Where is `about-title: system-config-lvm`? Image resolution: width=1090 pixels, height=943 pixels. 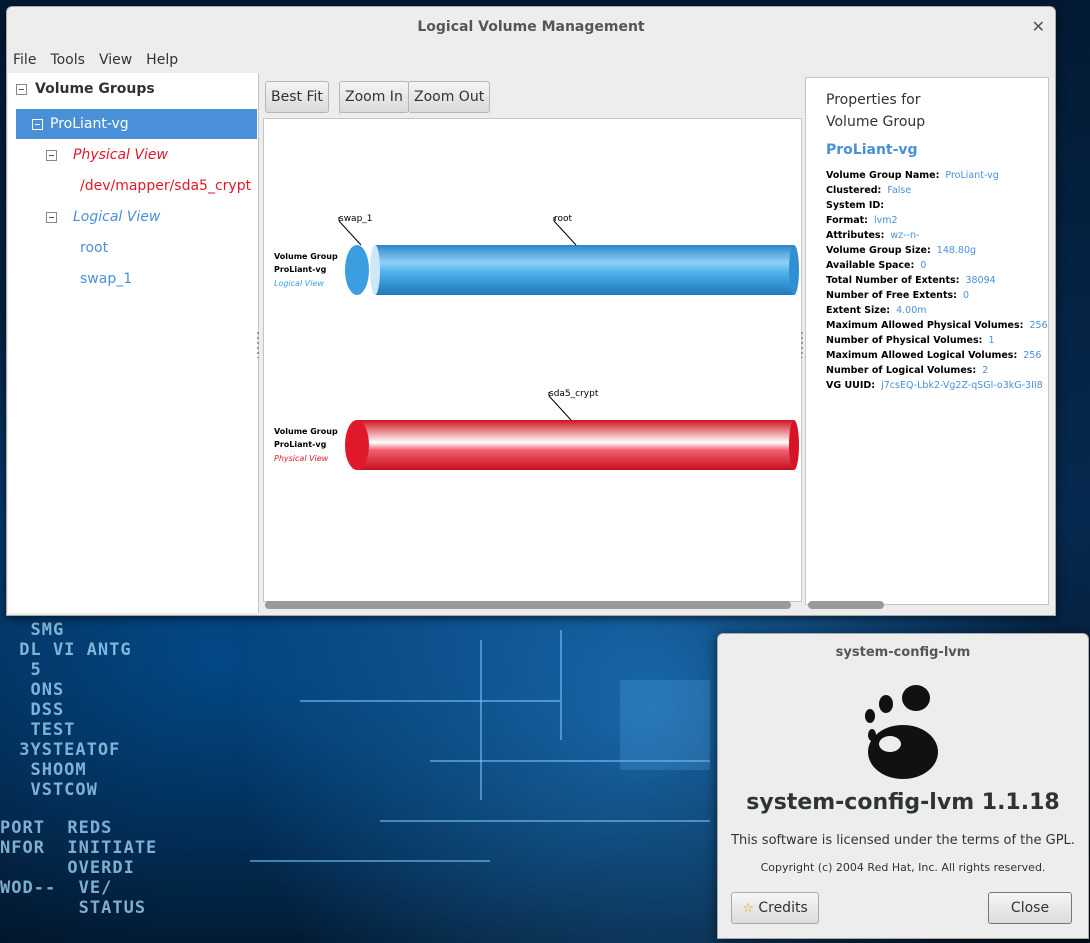 about-title: system-config-lvm is located at coordinates (903, 652).